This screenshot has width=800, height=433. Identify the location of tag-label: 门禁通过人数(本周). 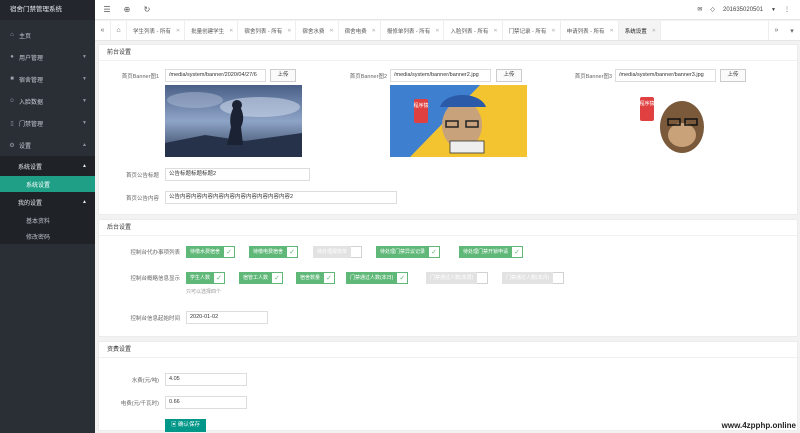
(452, 278).